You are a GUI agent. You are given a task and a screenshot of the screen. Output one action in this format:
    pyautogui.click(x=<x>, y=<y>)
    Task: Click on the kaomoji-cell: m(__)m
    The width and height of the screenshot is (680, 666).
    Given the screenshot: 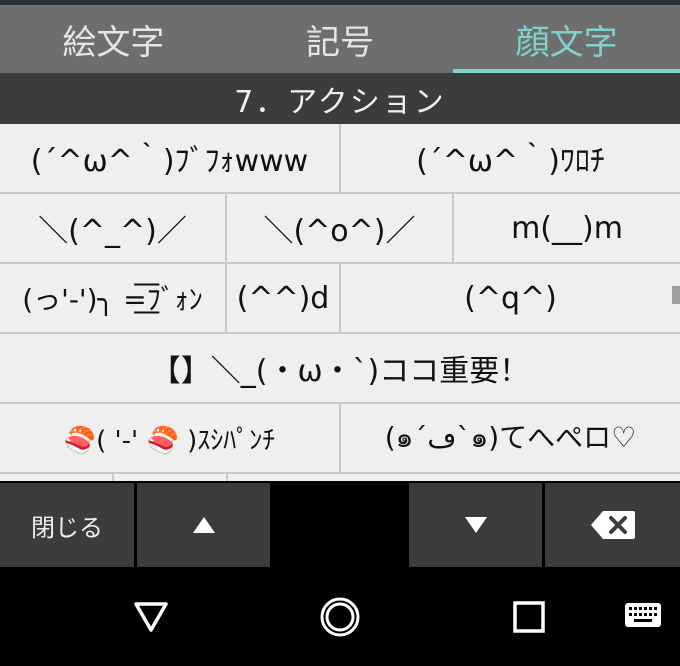 What is the action you would take?
    pyautogui.click(x=567, y=228)
    